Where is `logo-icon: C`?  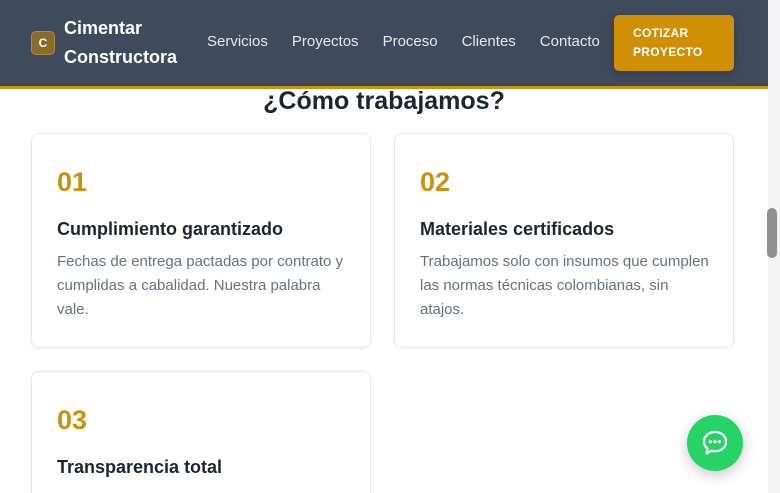
logo-icon: C is located at coordinates (43, 43).